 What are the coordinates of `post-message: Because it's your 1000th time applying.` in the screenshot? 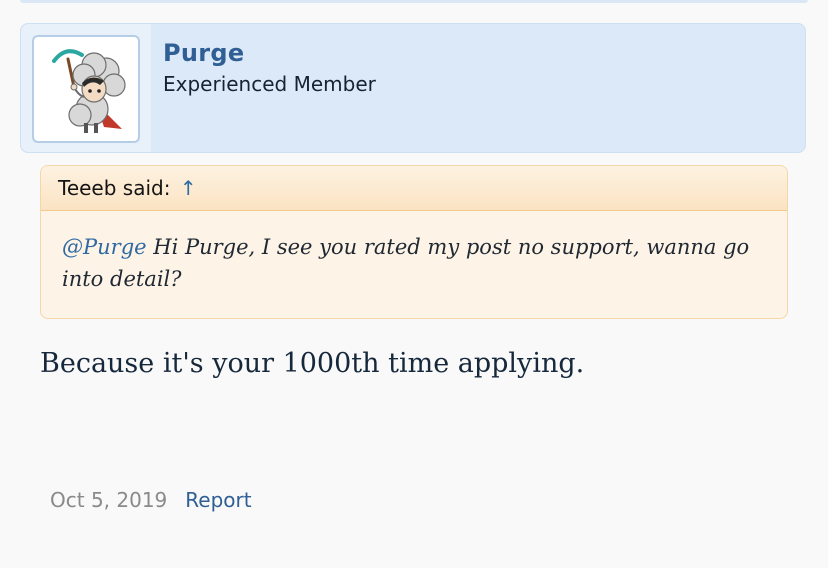 It's located at (312, 363).